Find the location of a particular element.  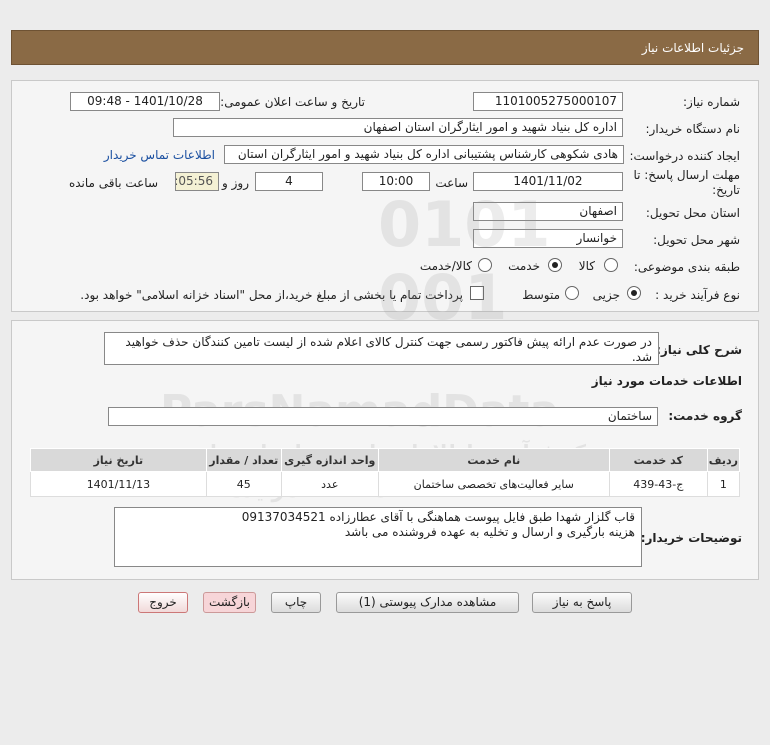

category-label: طبقه بندی موضوعی: is located at coordinates (686, 267).